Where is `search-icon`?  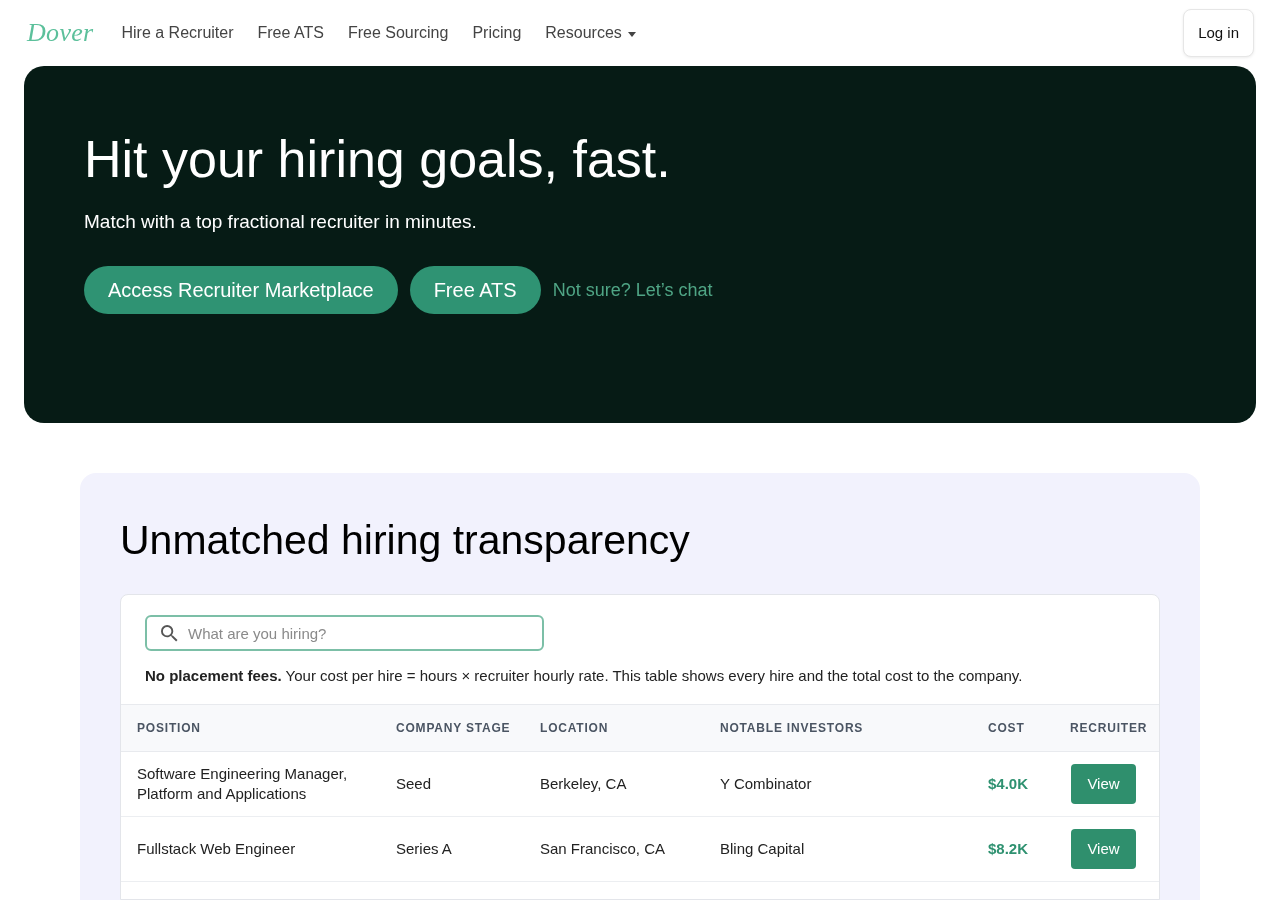
search-icon is located at coordinates (169, 633).